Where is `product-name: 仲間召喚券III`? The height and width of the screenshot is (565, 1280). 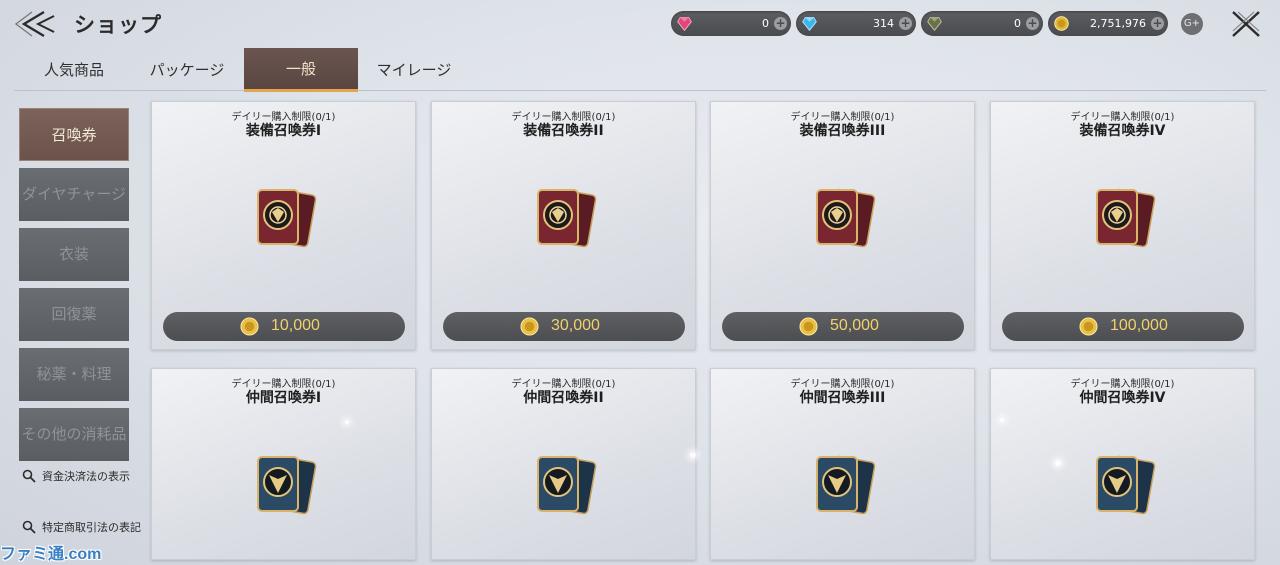
product-name: 仲間召喚券III is located at coordinates (842, 398).